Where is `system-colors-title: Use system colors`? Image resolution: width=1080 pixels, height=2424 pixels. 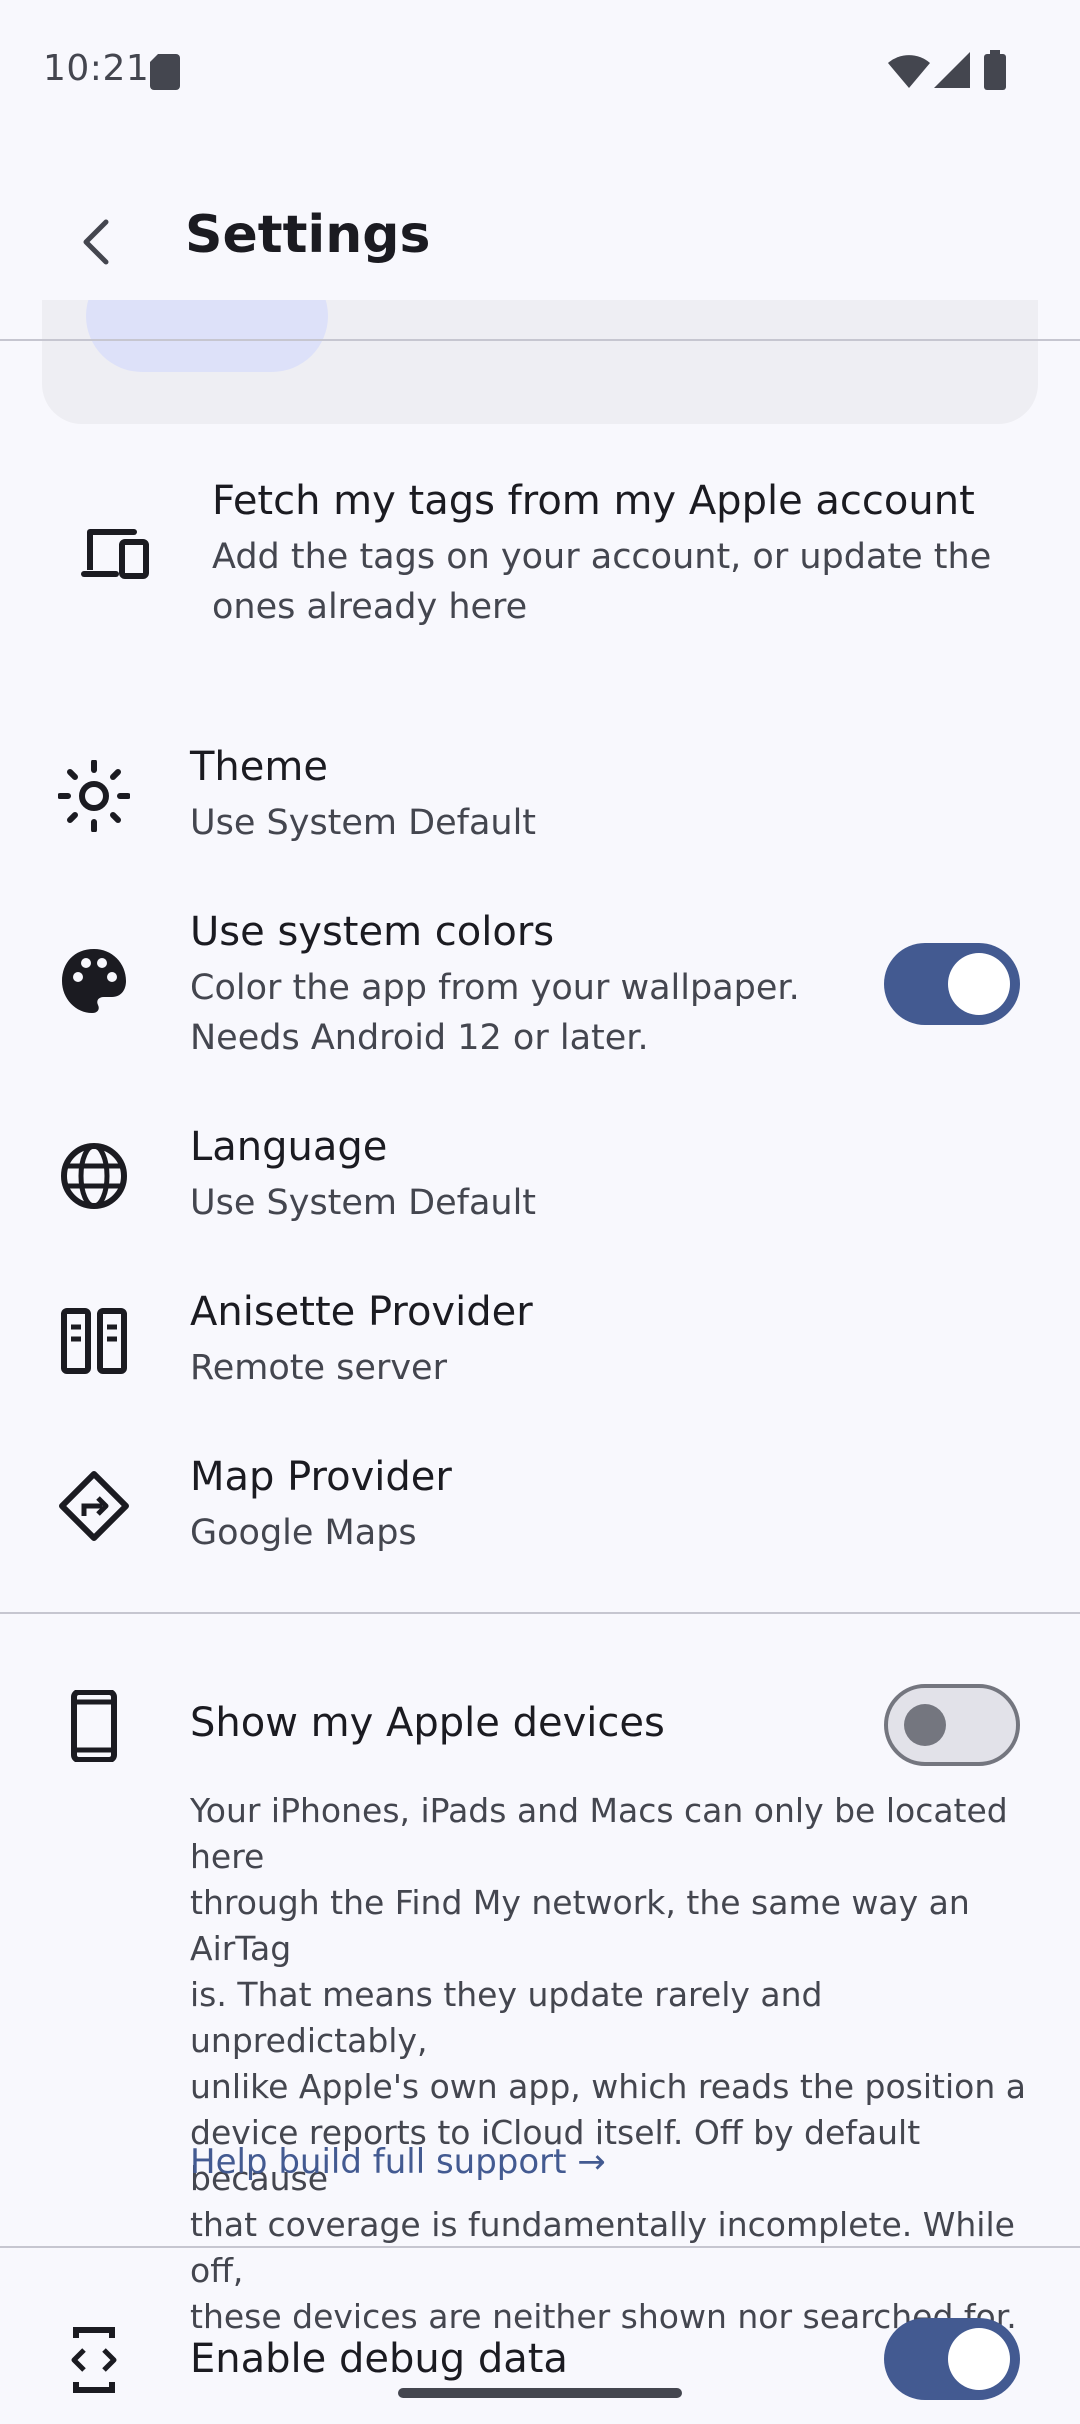 system-colors-title: Use system colors is located at coordinates (372, 932).